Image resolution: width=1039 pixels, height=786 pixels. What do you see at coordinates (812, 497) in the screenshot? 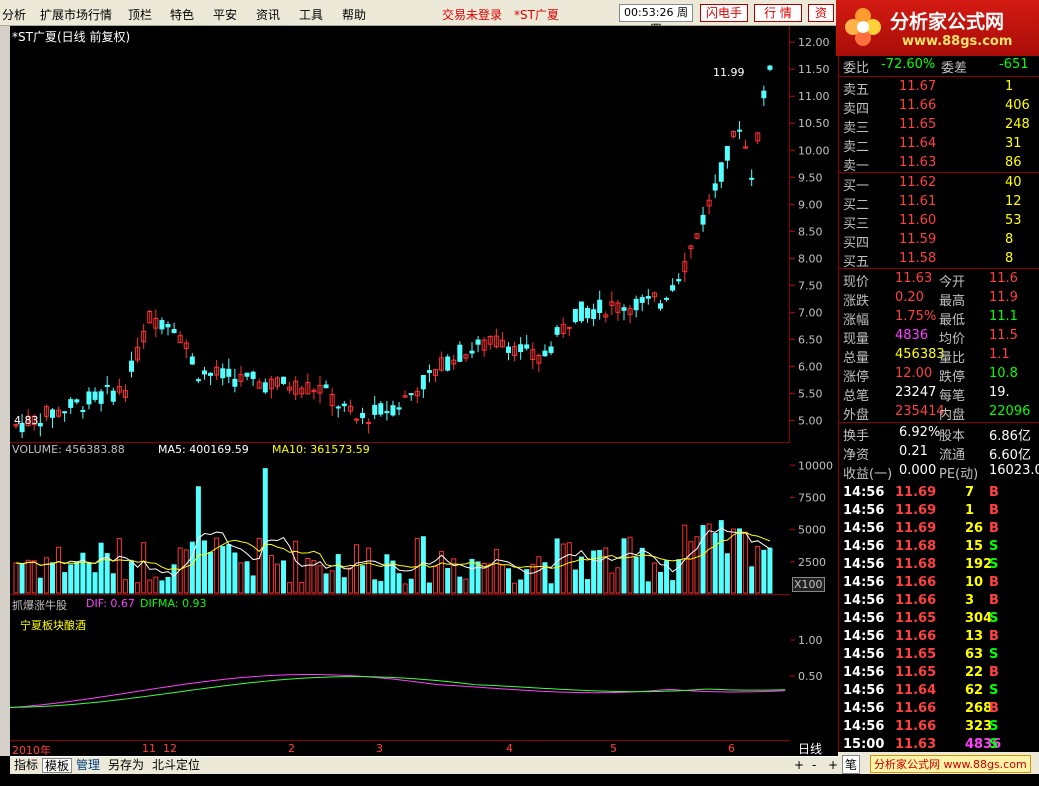
I see `volume-tick: 7500` at bounding box center [812, 497].